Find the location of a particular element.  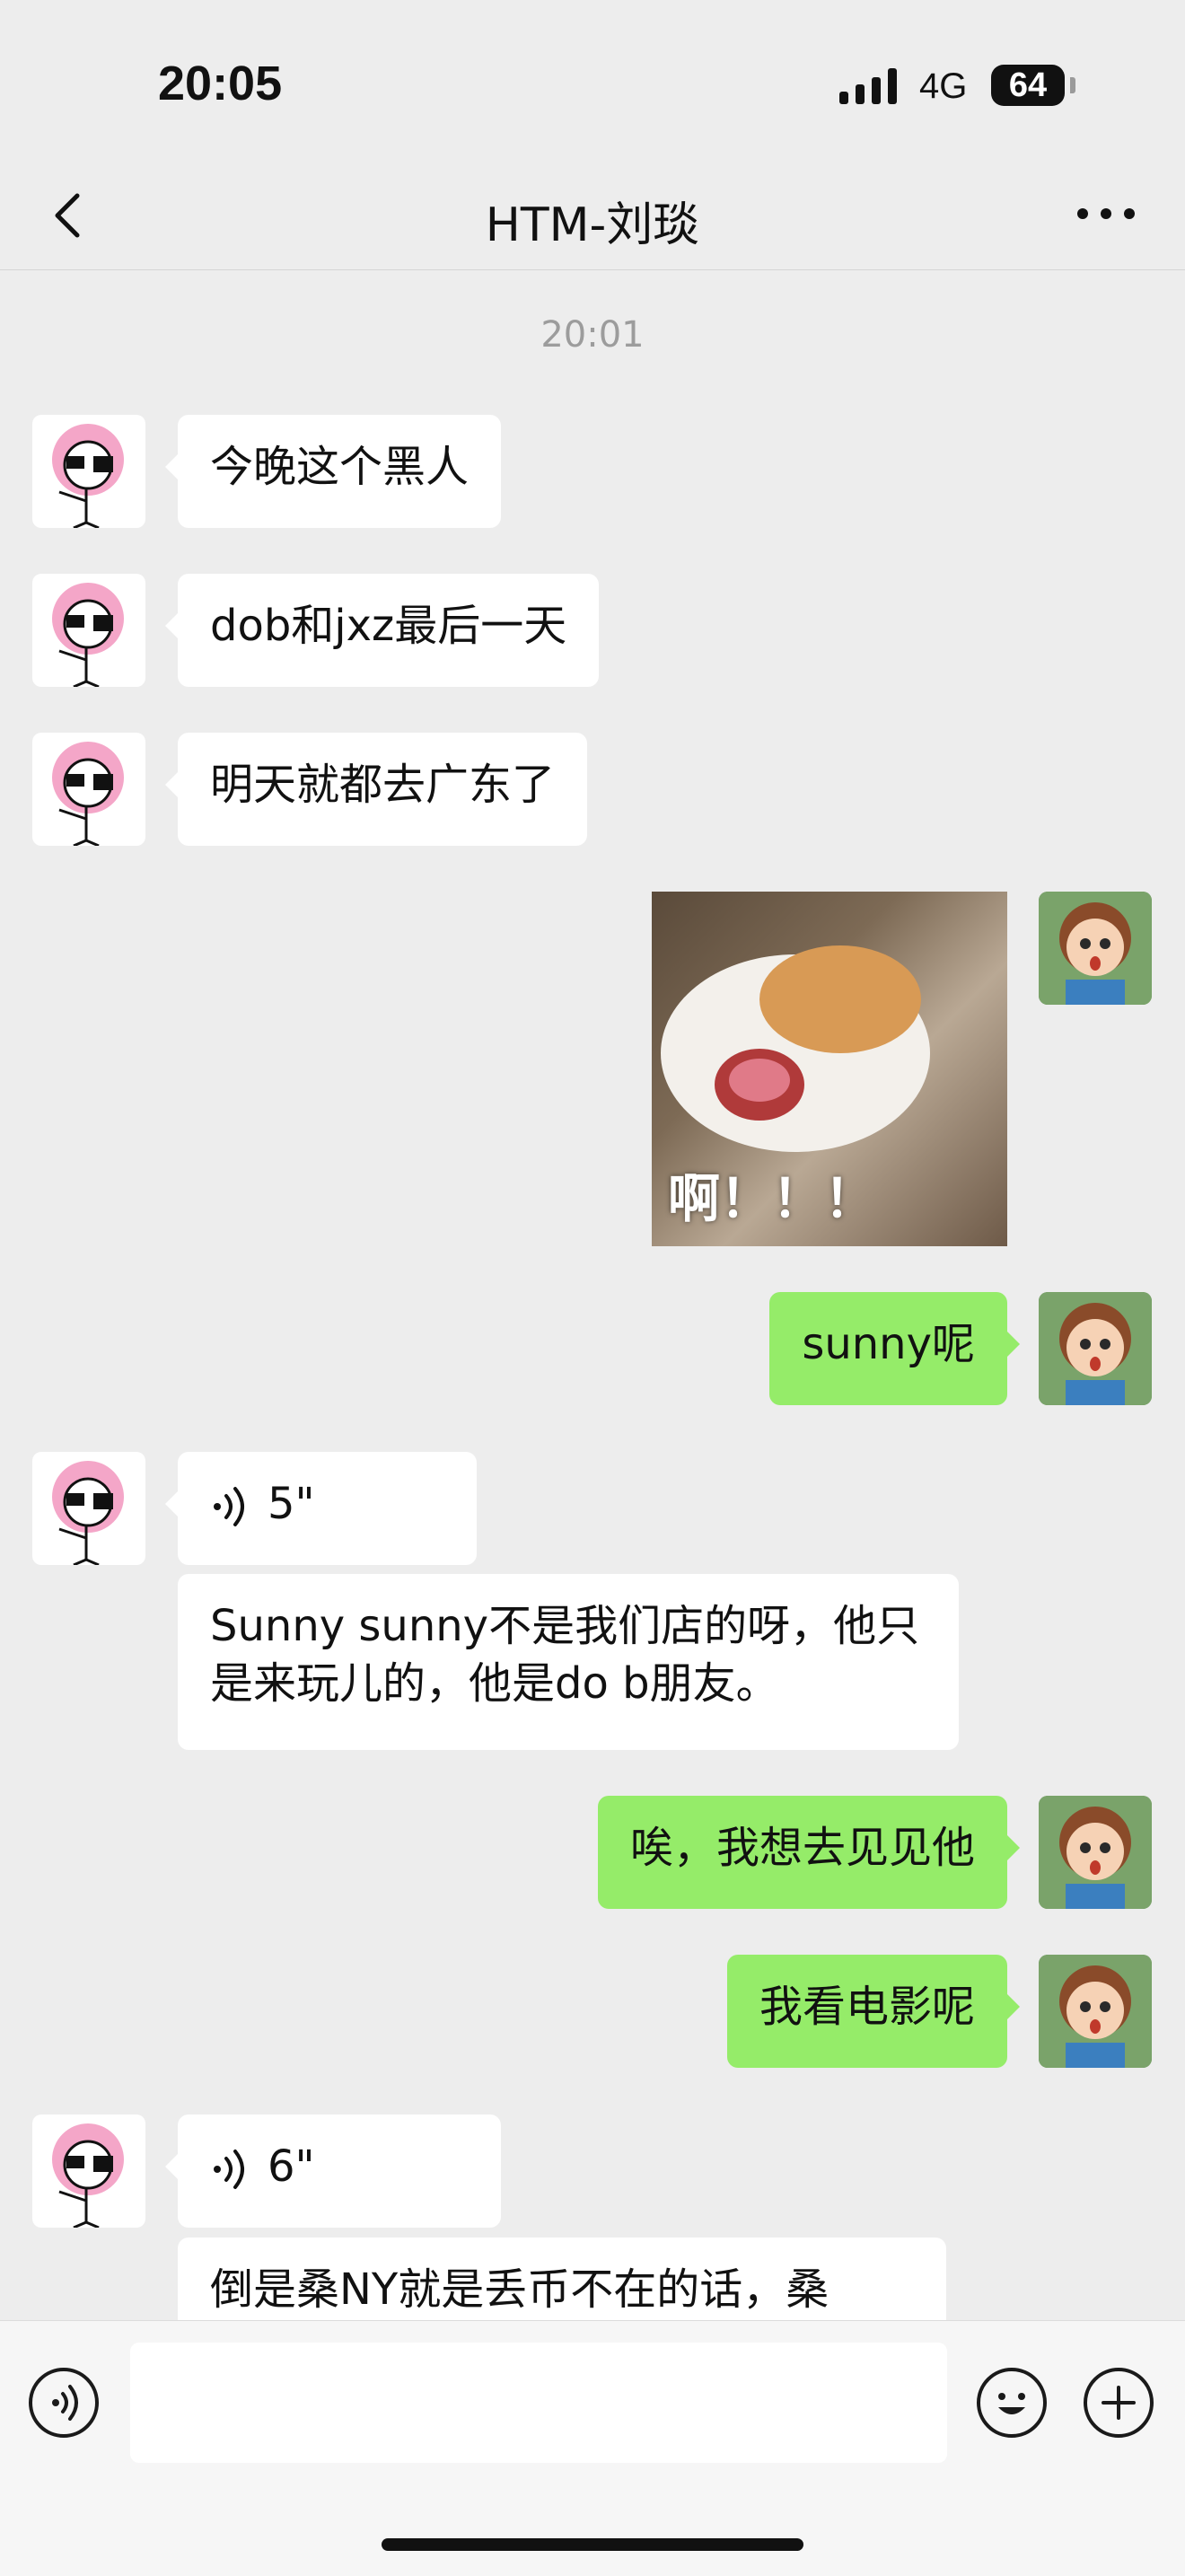

message-timestamp: 20:01 is located at coordinates (592, 335).